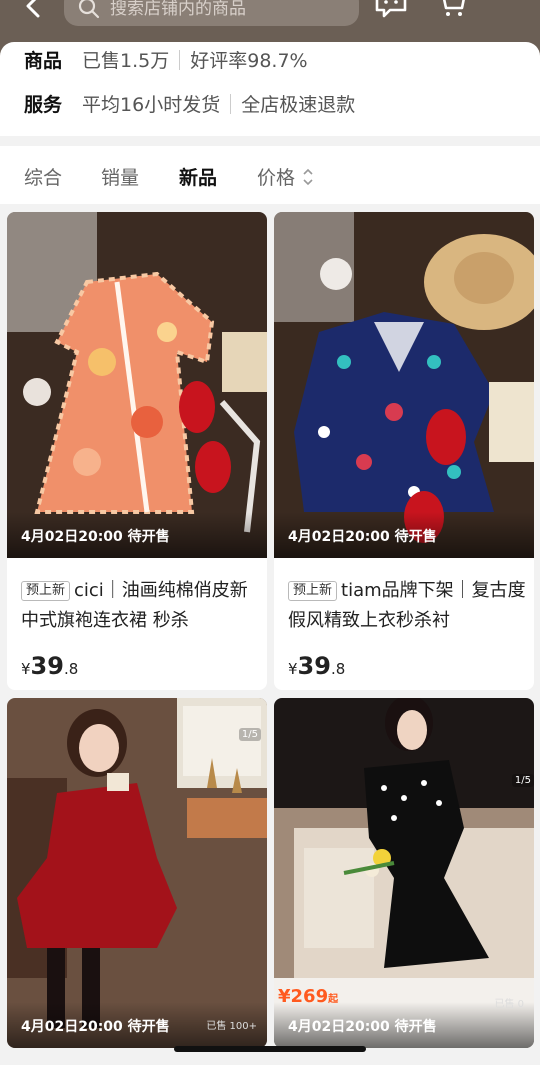  I want to click on chat-icon, so click(391, 9).